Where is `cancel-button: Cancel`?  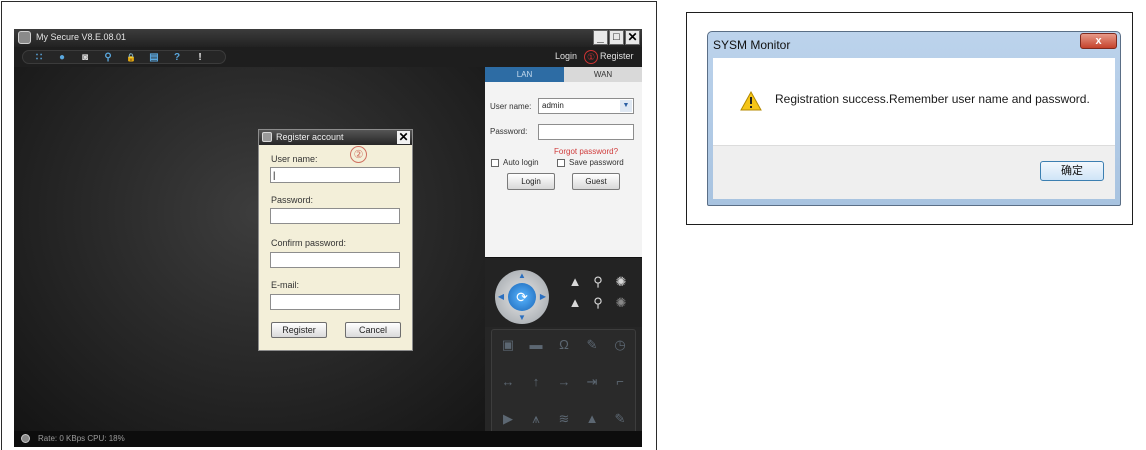
cancel-button: Cancel is located at coordinates (373, 330).